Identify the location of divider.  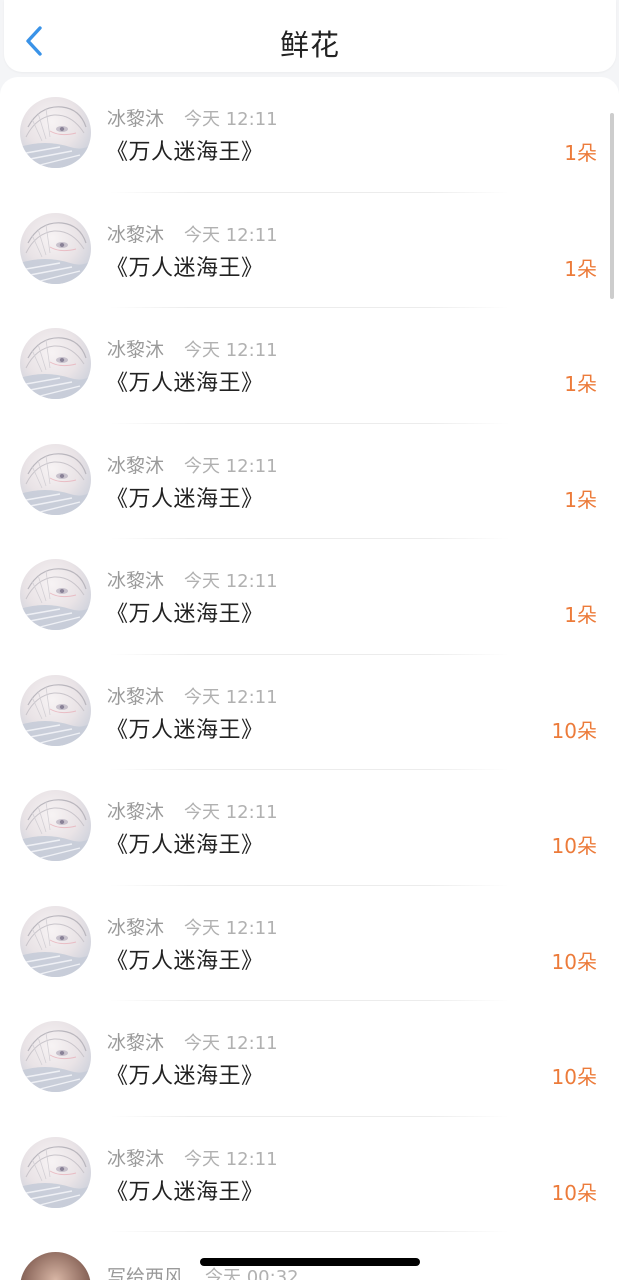
(309, 1231).